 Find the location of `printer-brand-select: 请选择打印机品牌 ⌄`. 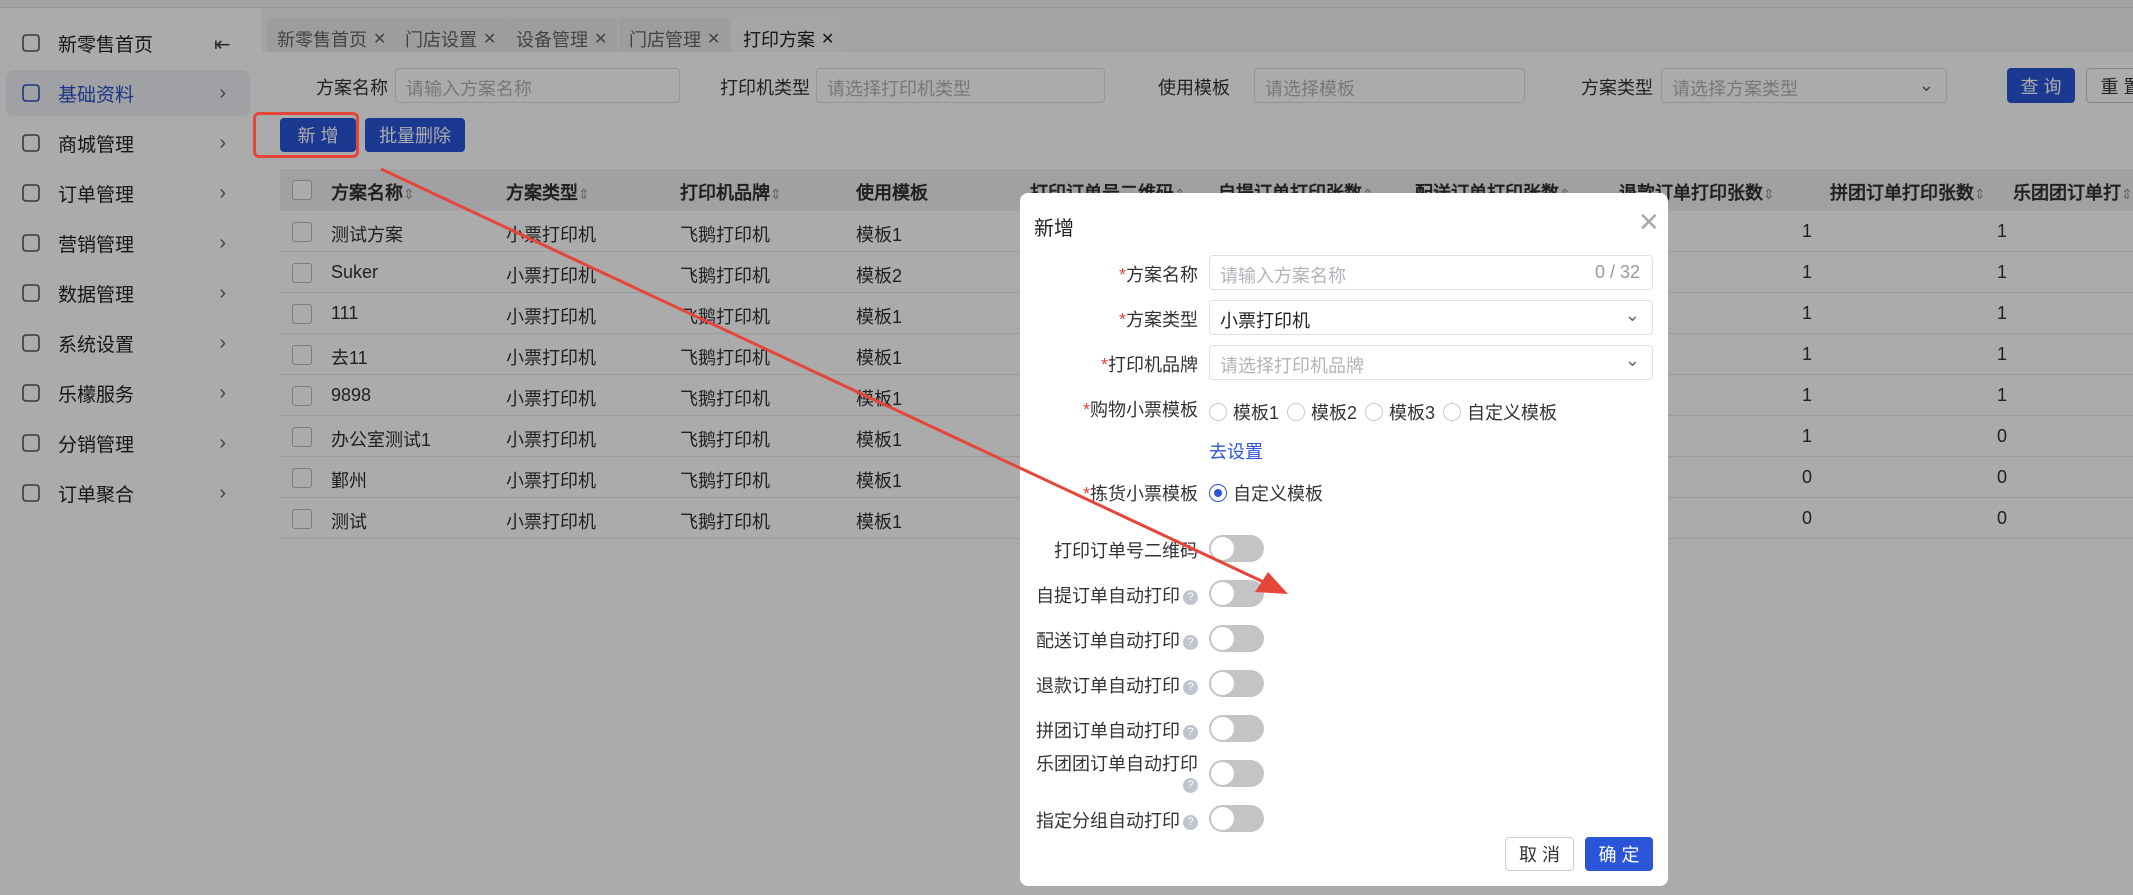

printer-brand-select: 请选择打印机品牌 ⌄ is located at coordinates (1431, 362).